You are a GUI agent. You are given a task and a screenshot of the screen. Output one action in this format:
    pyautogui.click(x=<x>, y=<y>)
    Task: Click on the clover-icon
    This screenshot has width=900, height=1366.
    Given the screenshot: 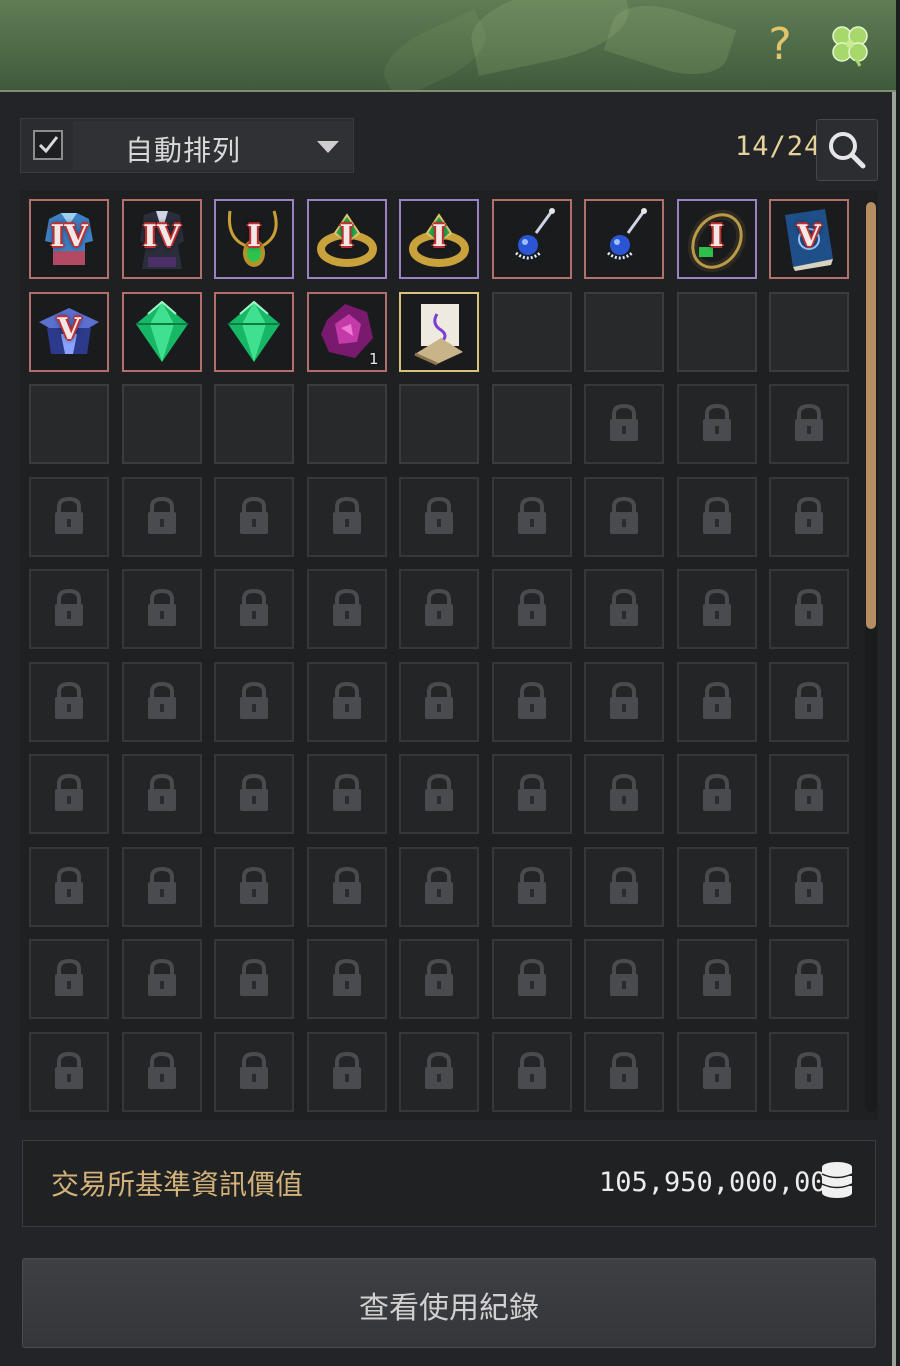 What is the action you would take?
    pyautogui.click(x=850, y=46)
    